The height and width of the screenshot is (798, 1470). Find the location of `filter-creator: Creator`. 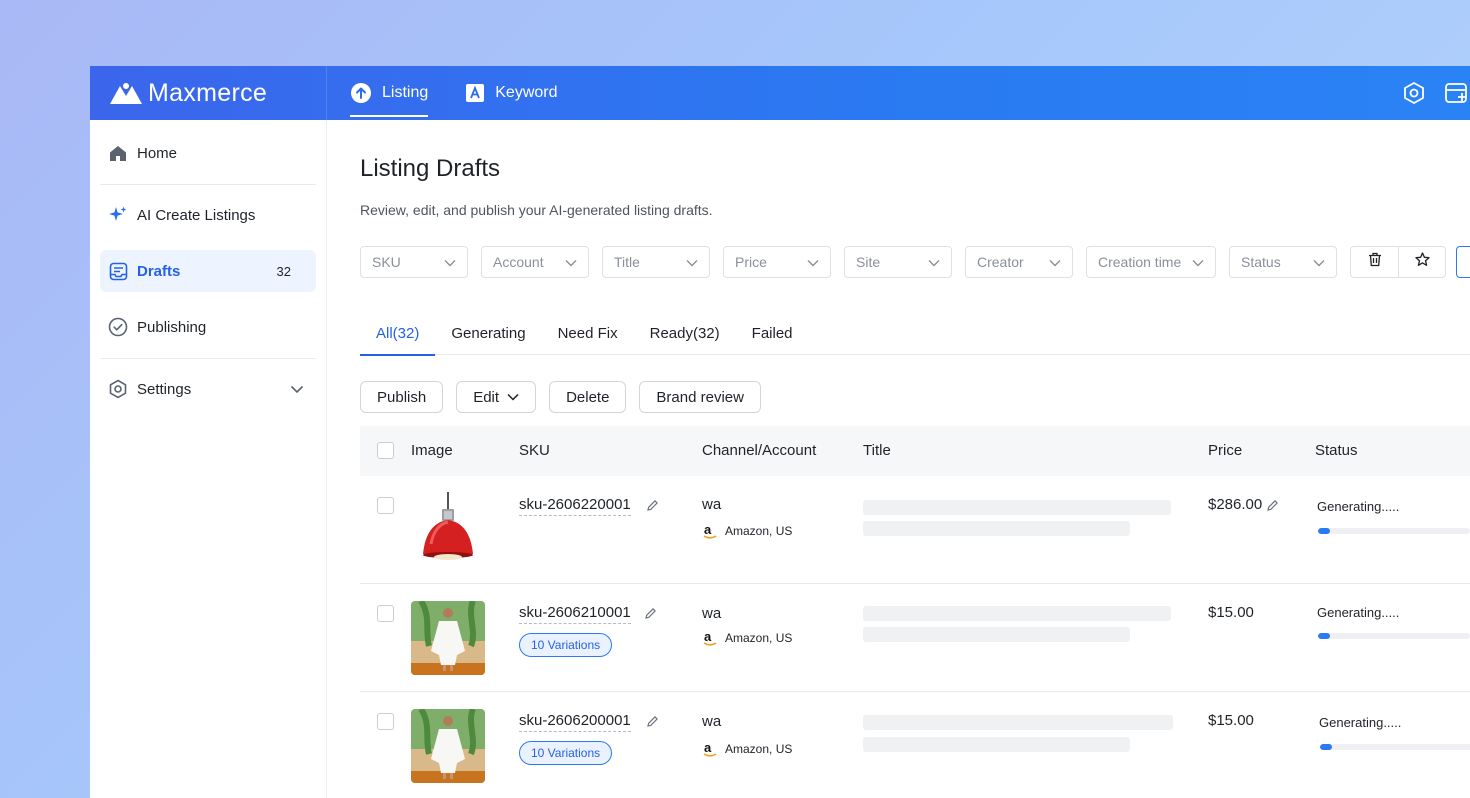

filter-creator: Creator is located at coordinates (1019, 262).